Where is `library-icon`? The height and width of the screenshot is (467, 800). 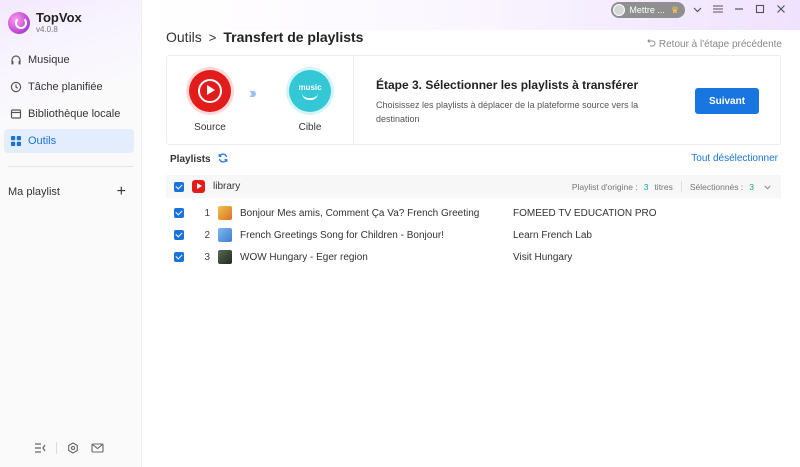
library-icon is located at coordinates (16, 114).